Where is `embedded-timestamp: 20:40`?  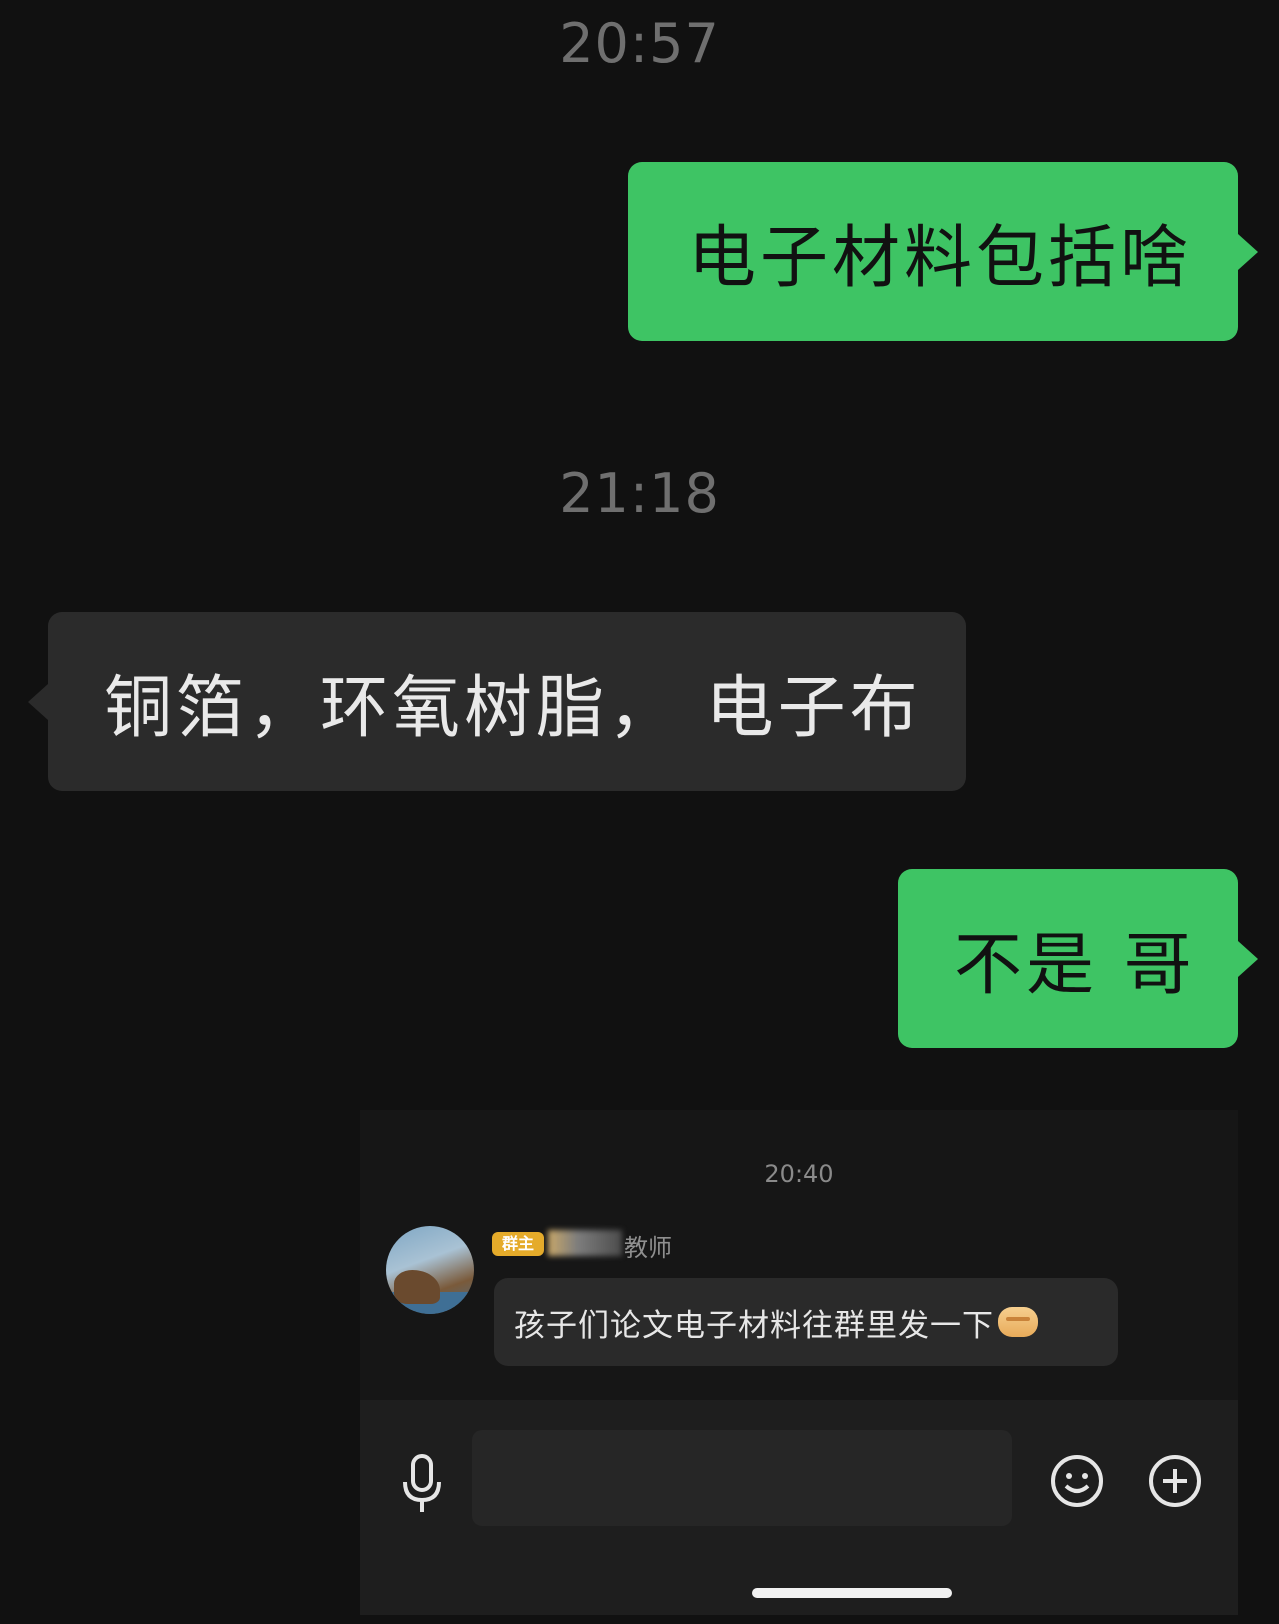 embedded-timestamp: 20:40 is located at coordinates (799, 1174).